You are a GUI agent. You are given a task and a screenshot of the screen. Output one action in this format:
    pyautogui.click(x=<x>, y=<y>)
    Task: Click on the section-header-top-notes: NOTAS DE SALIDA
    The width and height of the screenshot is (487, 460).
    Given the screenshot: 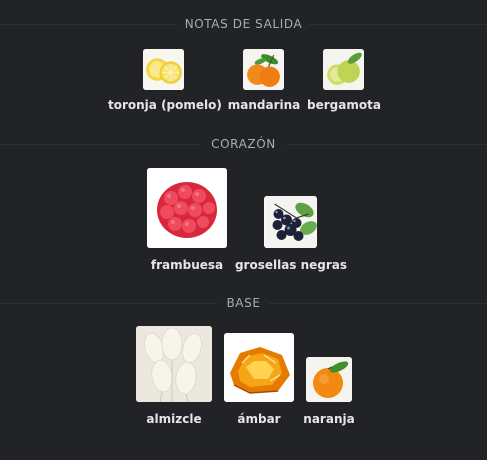 What is the action you would take?
    pyautogui.click(x=243, y=24)
    